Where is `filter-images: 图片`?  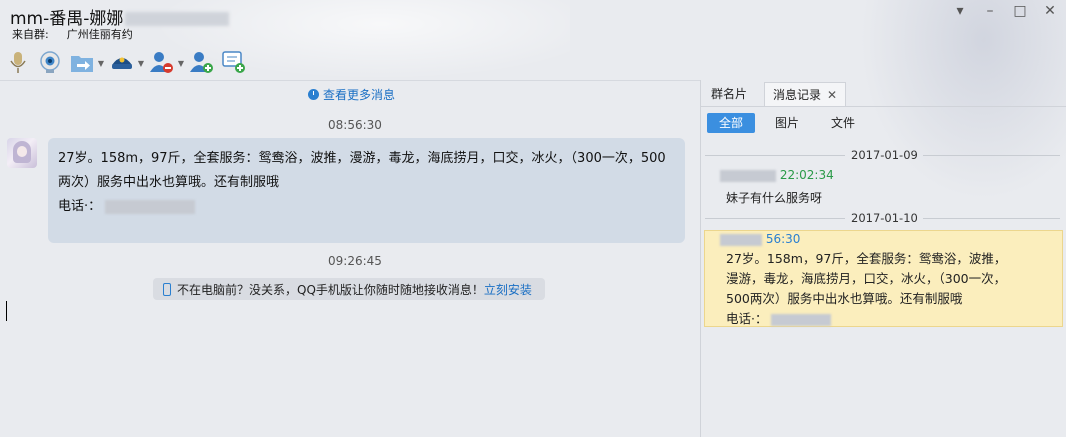 filter-images: 图片 is located at coordinates (787, 123).